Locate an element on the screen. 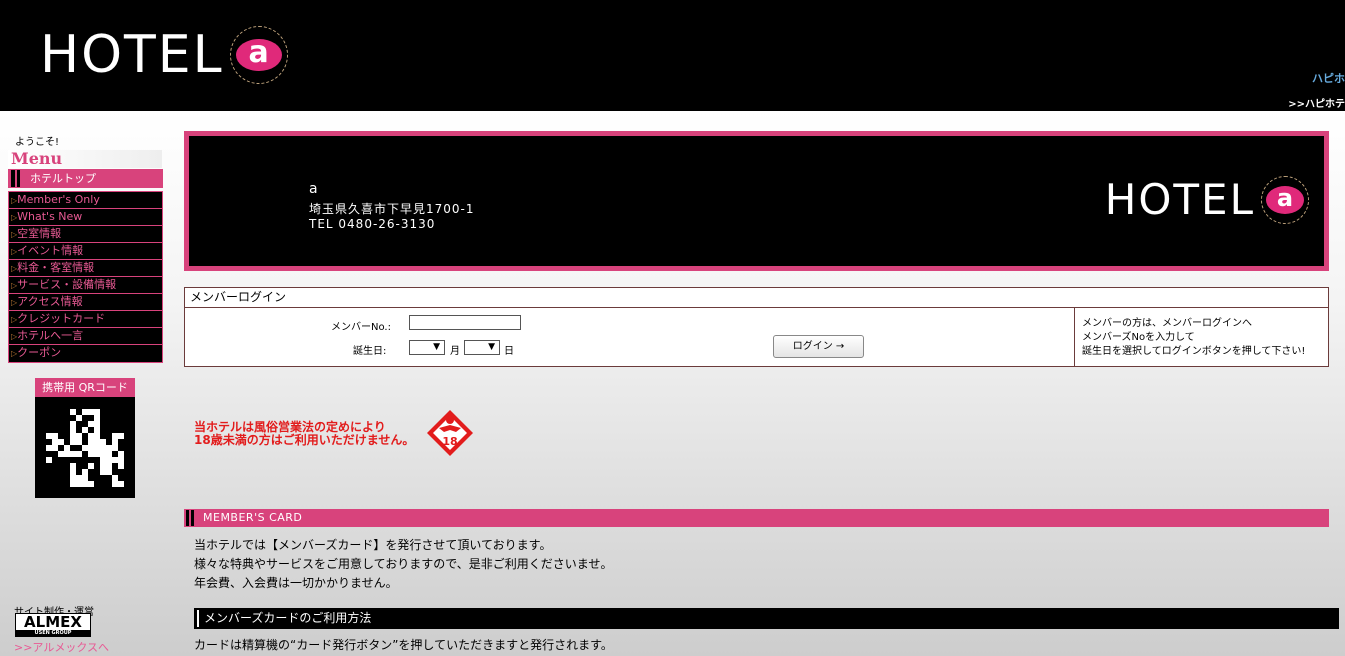 This screenshot has width=1345, height=656. login-heading: メンバーログイン is located at coordinates (756, 298).